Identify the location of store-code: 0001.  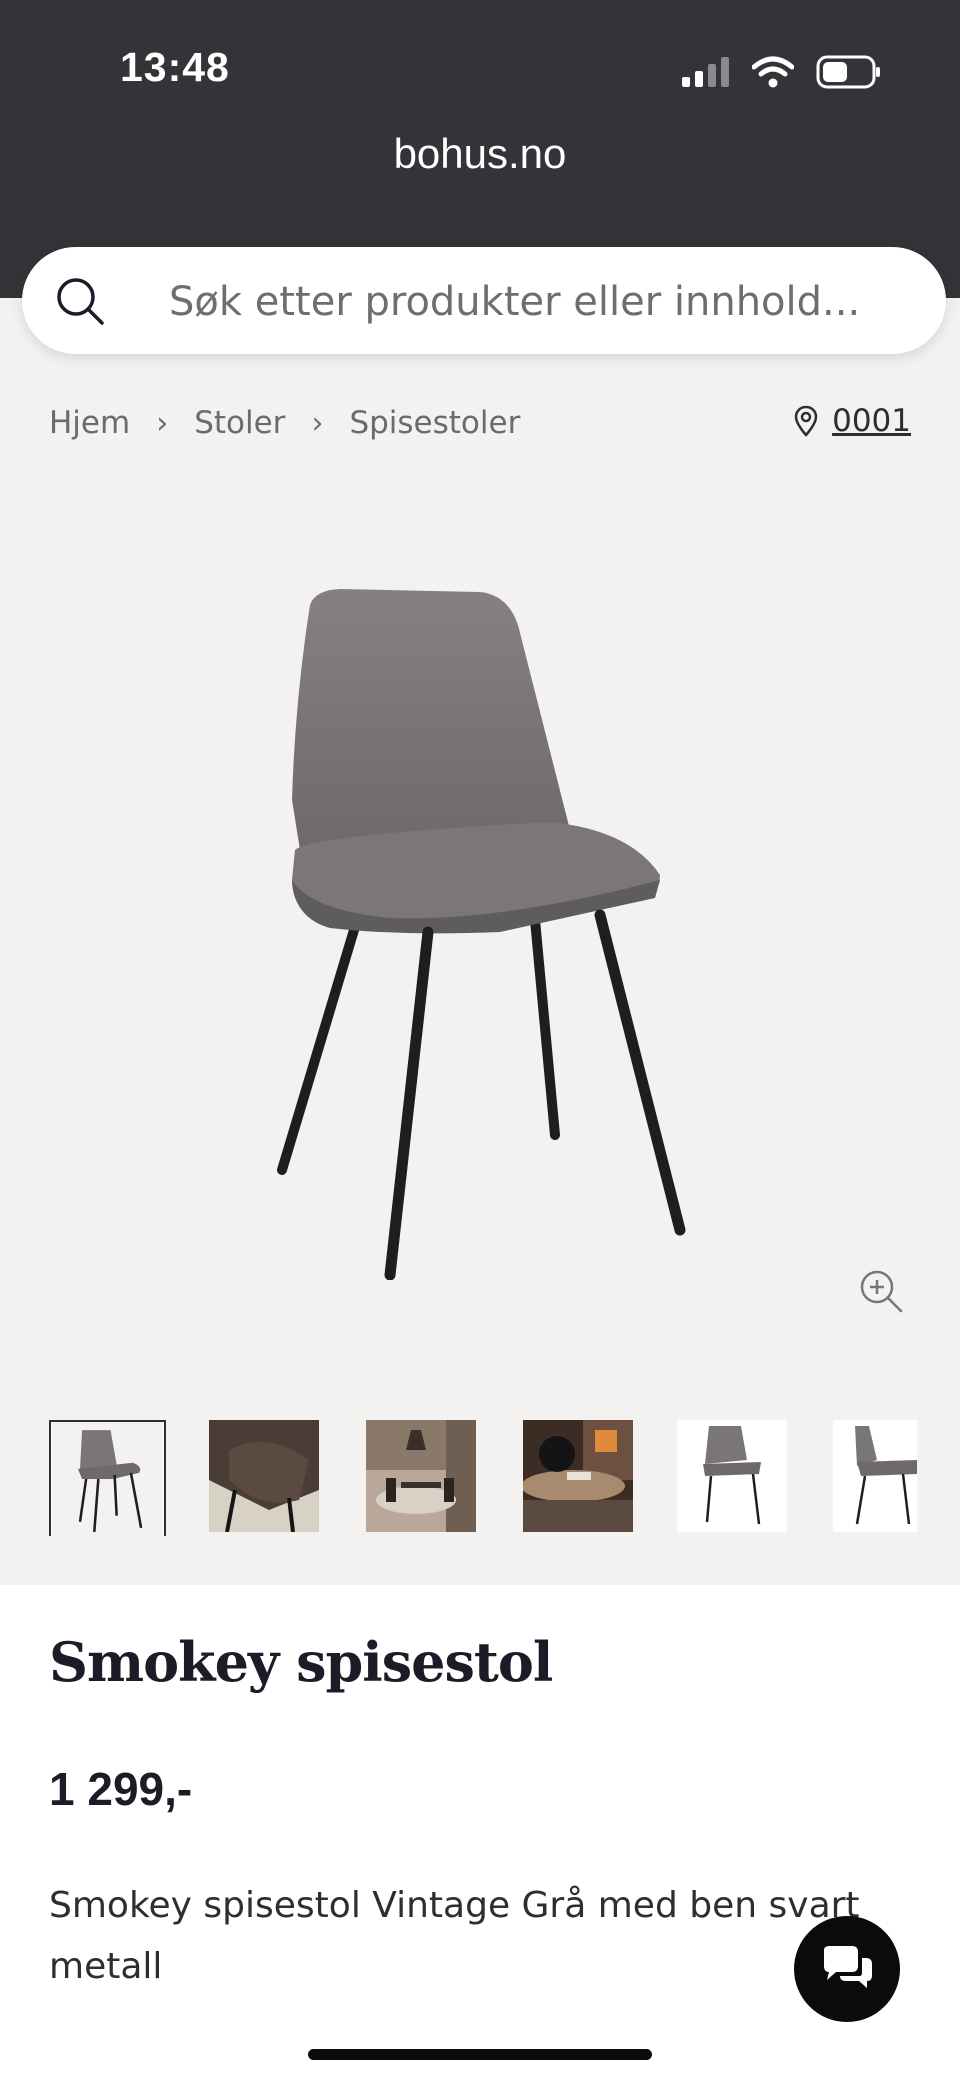
(871, 421).